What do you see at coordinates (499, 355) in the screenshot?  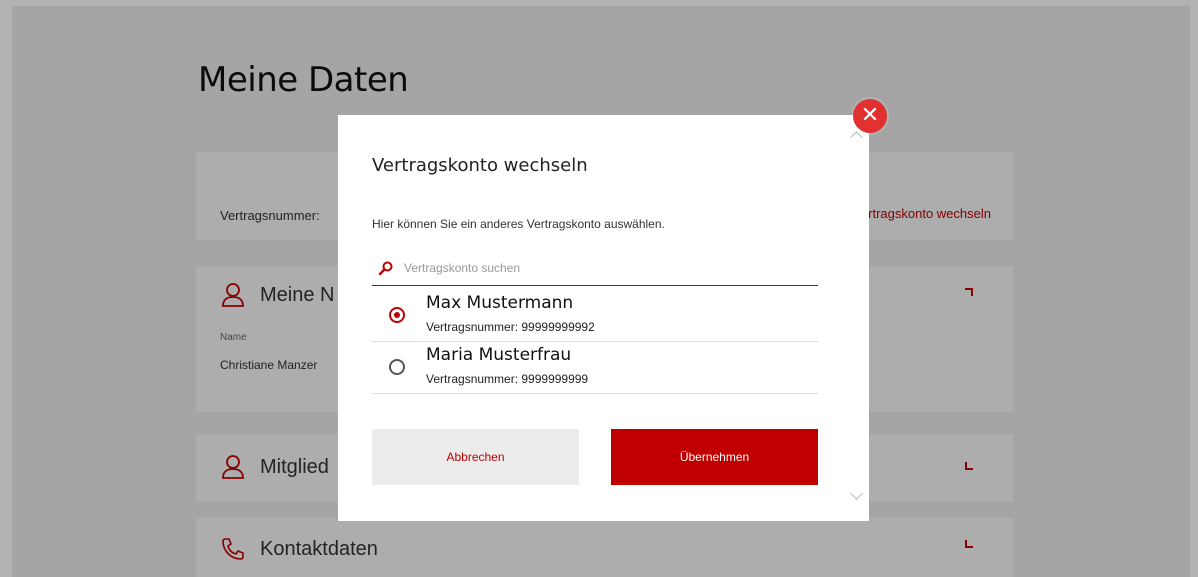 I see `account-name: Maria Musterfrau` at bounding box center [499, 355].